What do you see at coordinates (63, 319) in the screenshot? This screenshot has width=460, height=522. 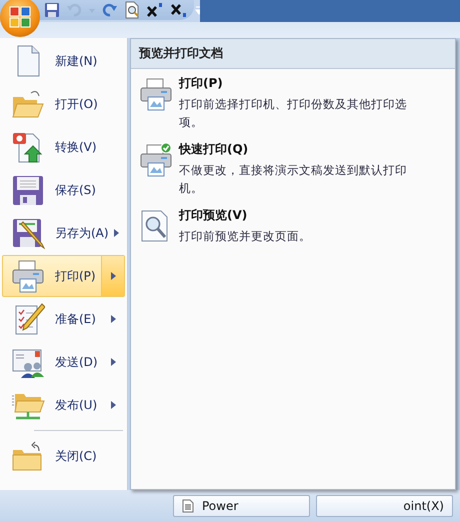 I see `menu-item: 准备(E)` at bounding box center [63, 319].